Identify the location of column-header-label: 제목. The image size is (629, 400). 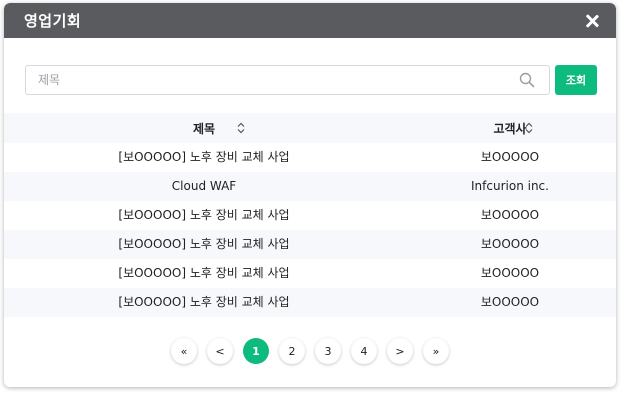
(204, 128).